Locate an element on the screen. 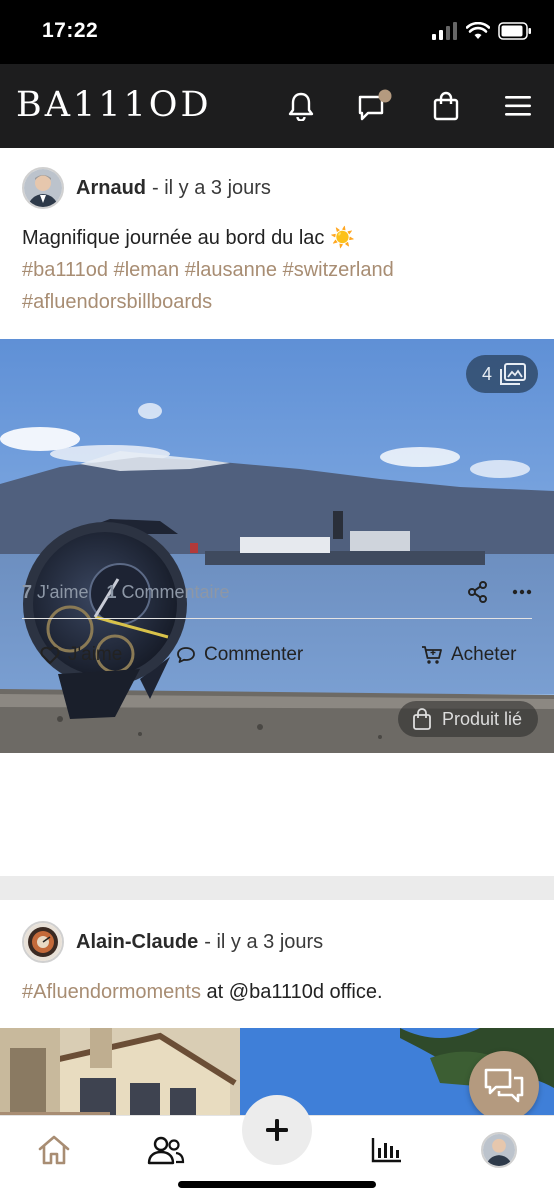 This screenshot has height=1200, width=554. buy-button: Acheter is located at coordinates (468, 655).